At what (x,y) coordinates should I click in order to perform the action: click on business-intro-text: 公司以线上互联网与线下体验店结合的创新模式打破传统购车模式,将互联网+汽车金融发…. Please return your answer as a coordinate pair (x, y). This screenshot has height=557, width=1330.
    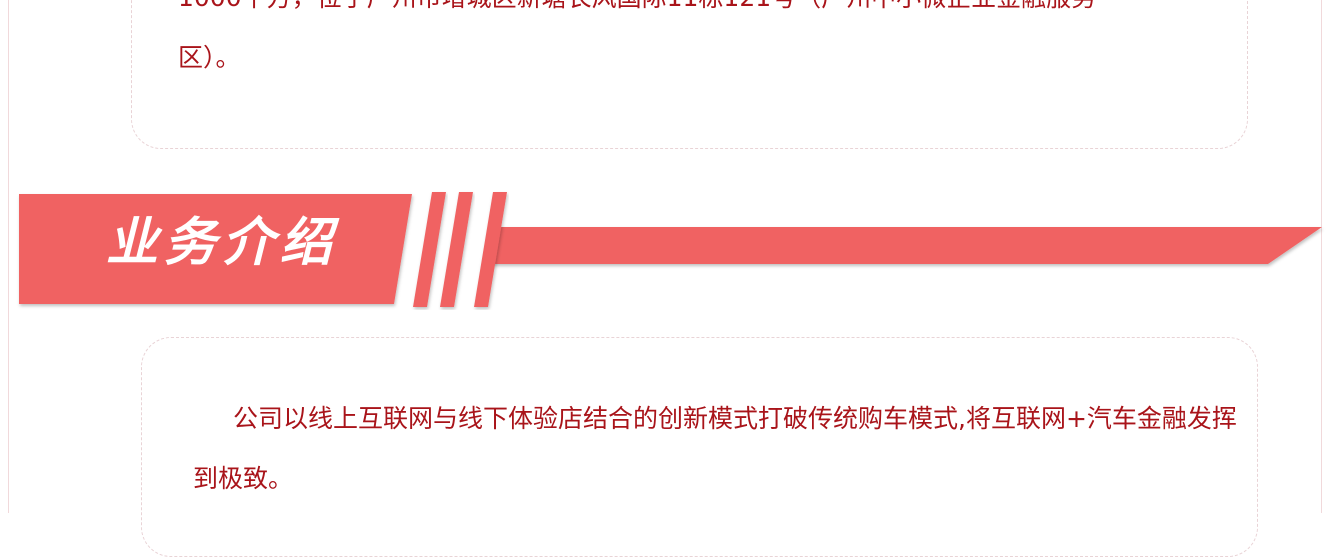
    Looking at the image, I should click on (715, 448).